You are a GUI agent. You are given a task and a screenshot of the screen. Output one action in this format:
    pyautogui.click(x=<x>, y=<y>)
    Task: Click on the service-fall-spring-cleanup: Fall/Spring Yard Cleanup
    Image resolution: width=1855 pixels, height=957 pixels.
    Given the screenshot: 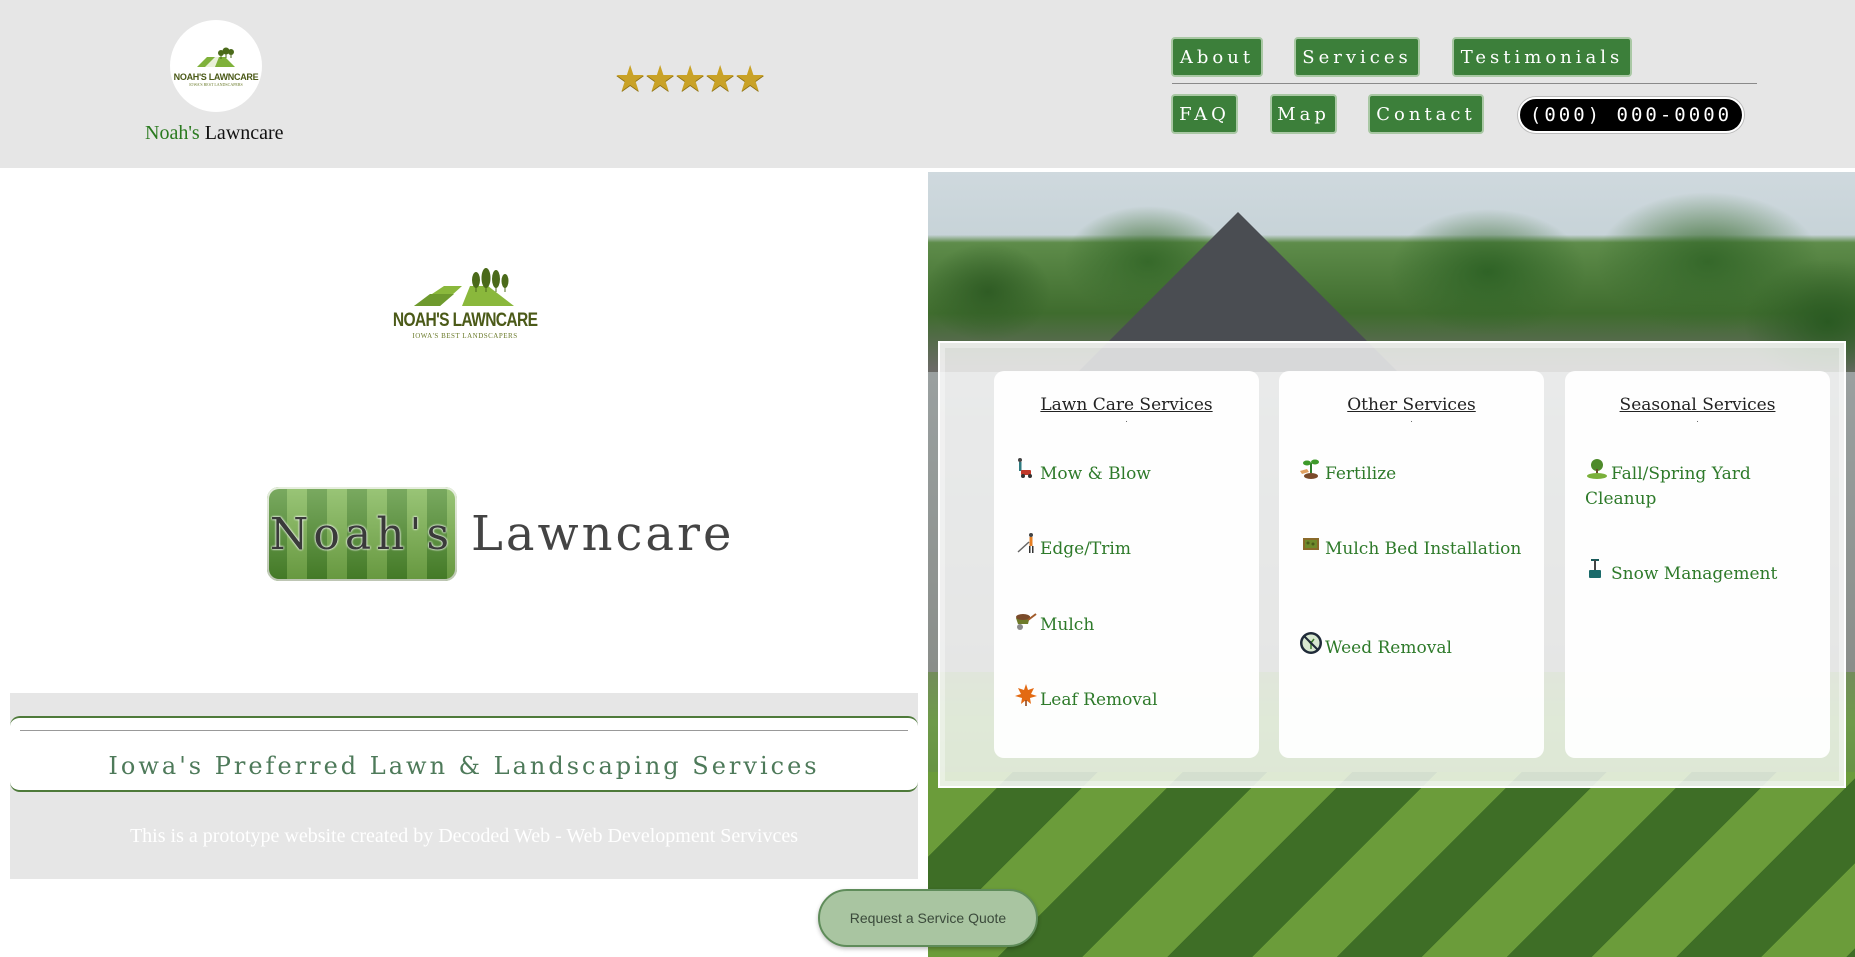 What is the action you would take?
    pyautogui.click(x=1702, y=484)
    